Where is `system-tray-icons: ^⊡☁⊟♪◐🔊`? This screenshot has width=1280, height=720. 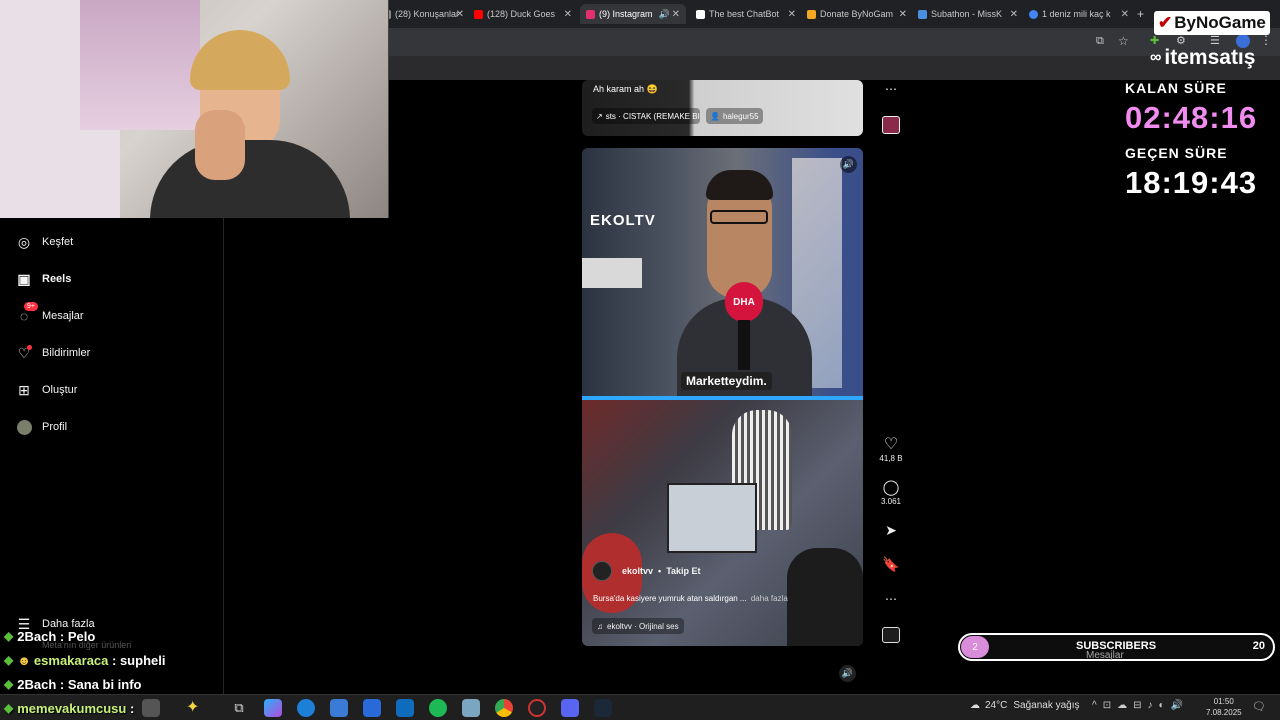
system-tray-icons: ^⊡☁⊟♪◐🔊 is located at coordinates (1140, 705).